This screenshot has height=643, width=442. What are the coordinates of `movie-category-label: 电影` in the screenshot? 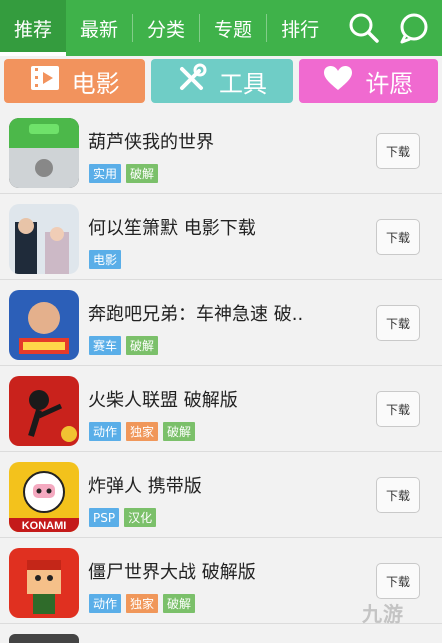 It's located at (95, 83).